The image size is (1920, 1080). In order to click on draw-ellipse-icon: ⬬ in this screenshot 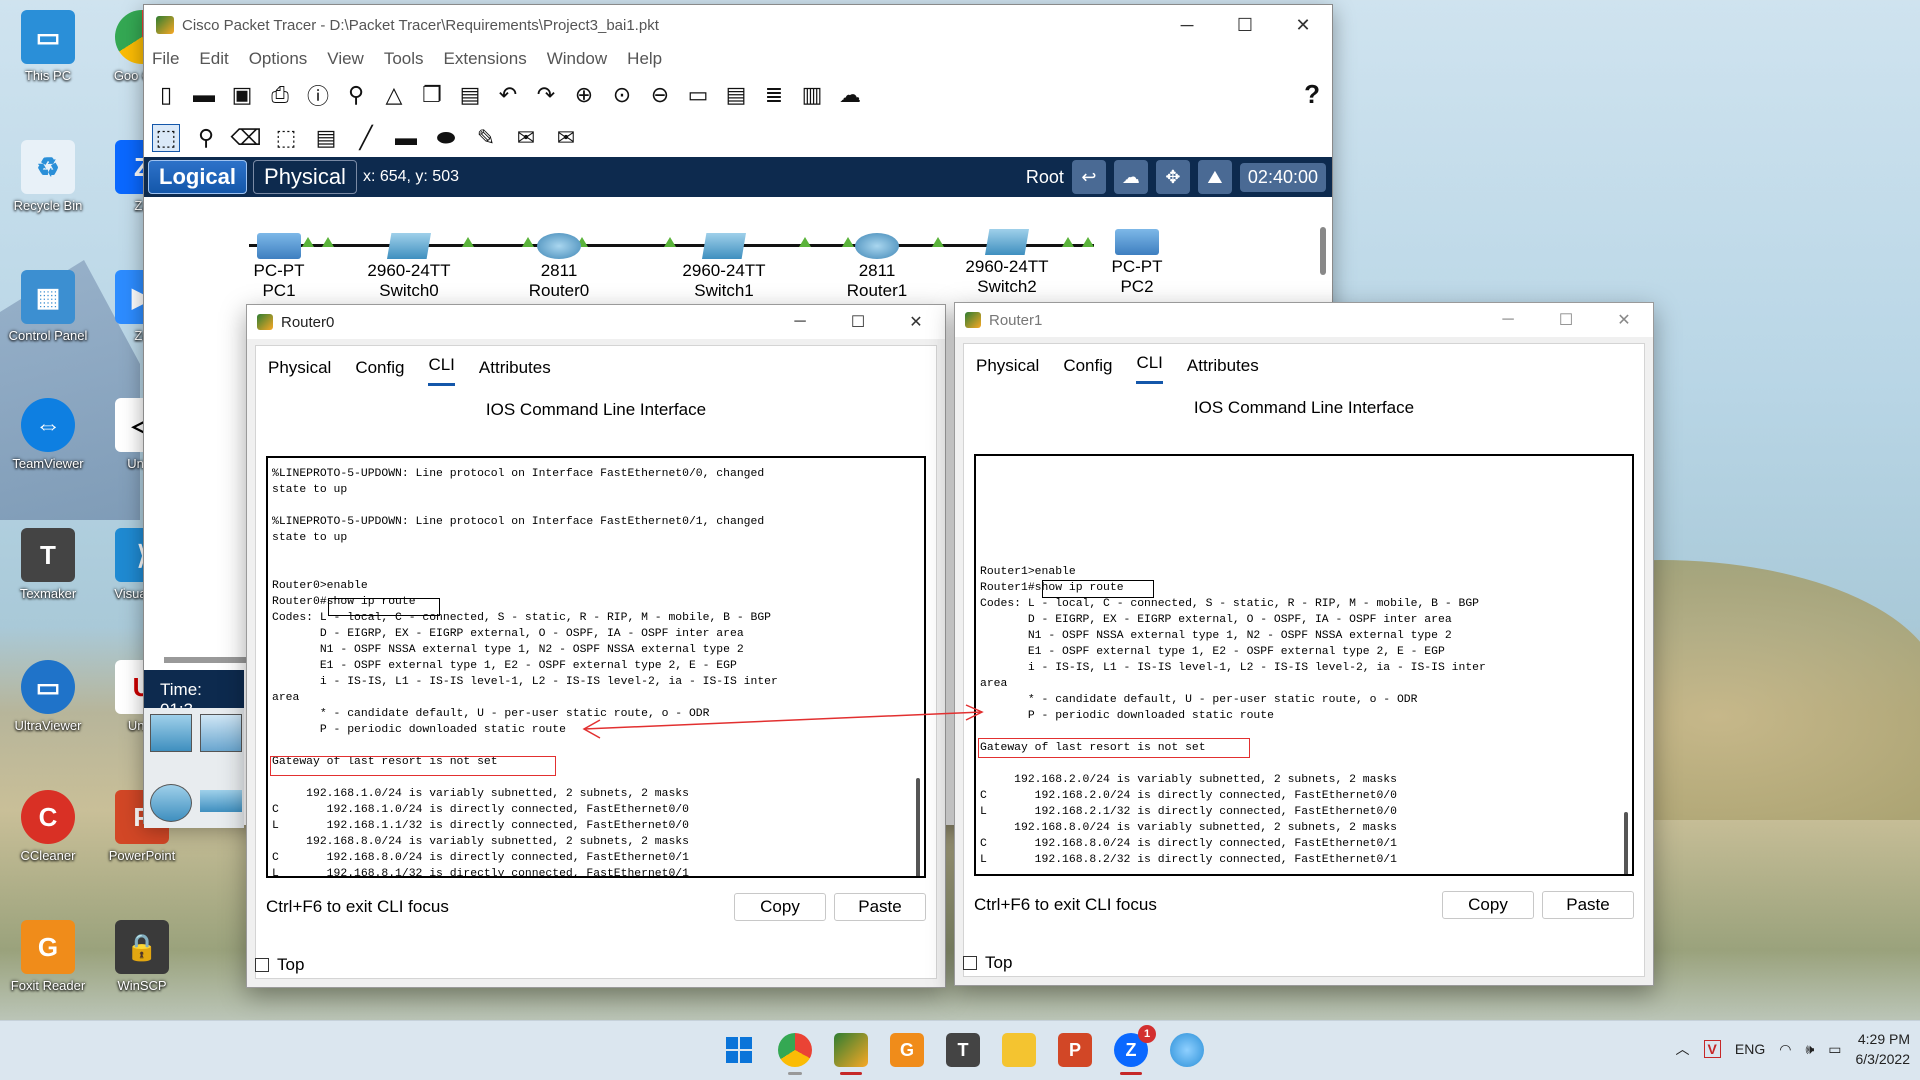, I will do `click(446, 138)`.